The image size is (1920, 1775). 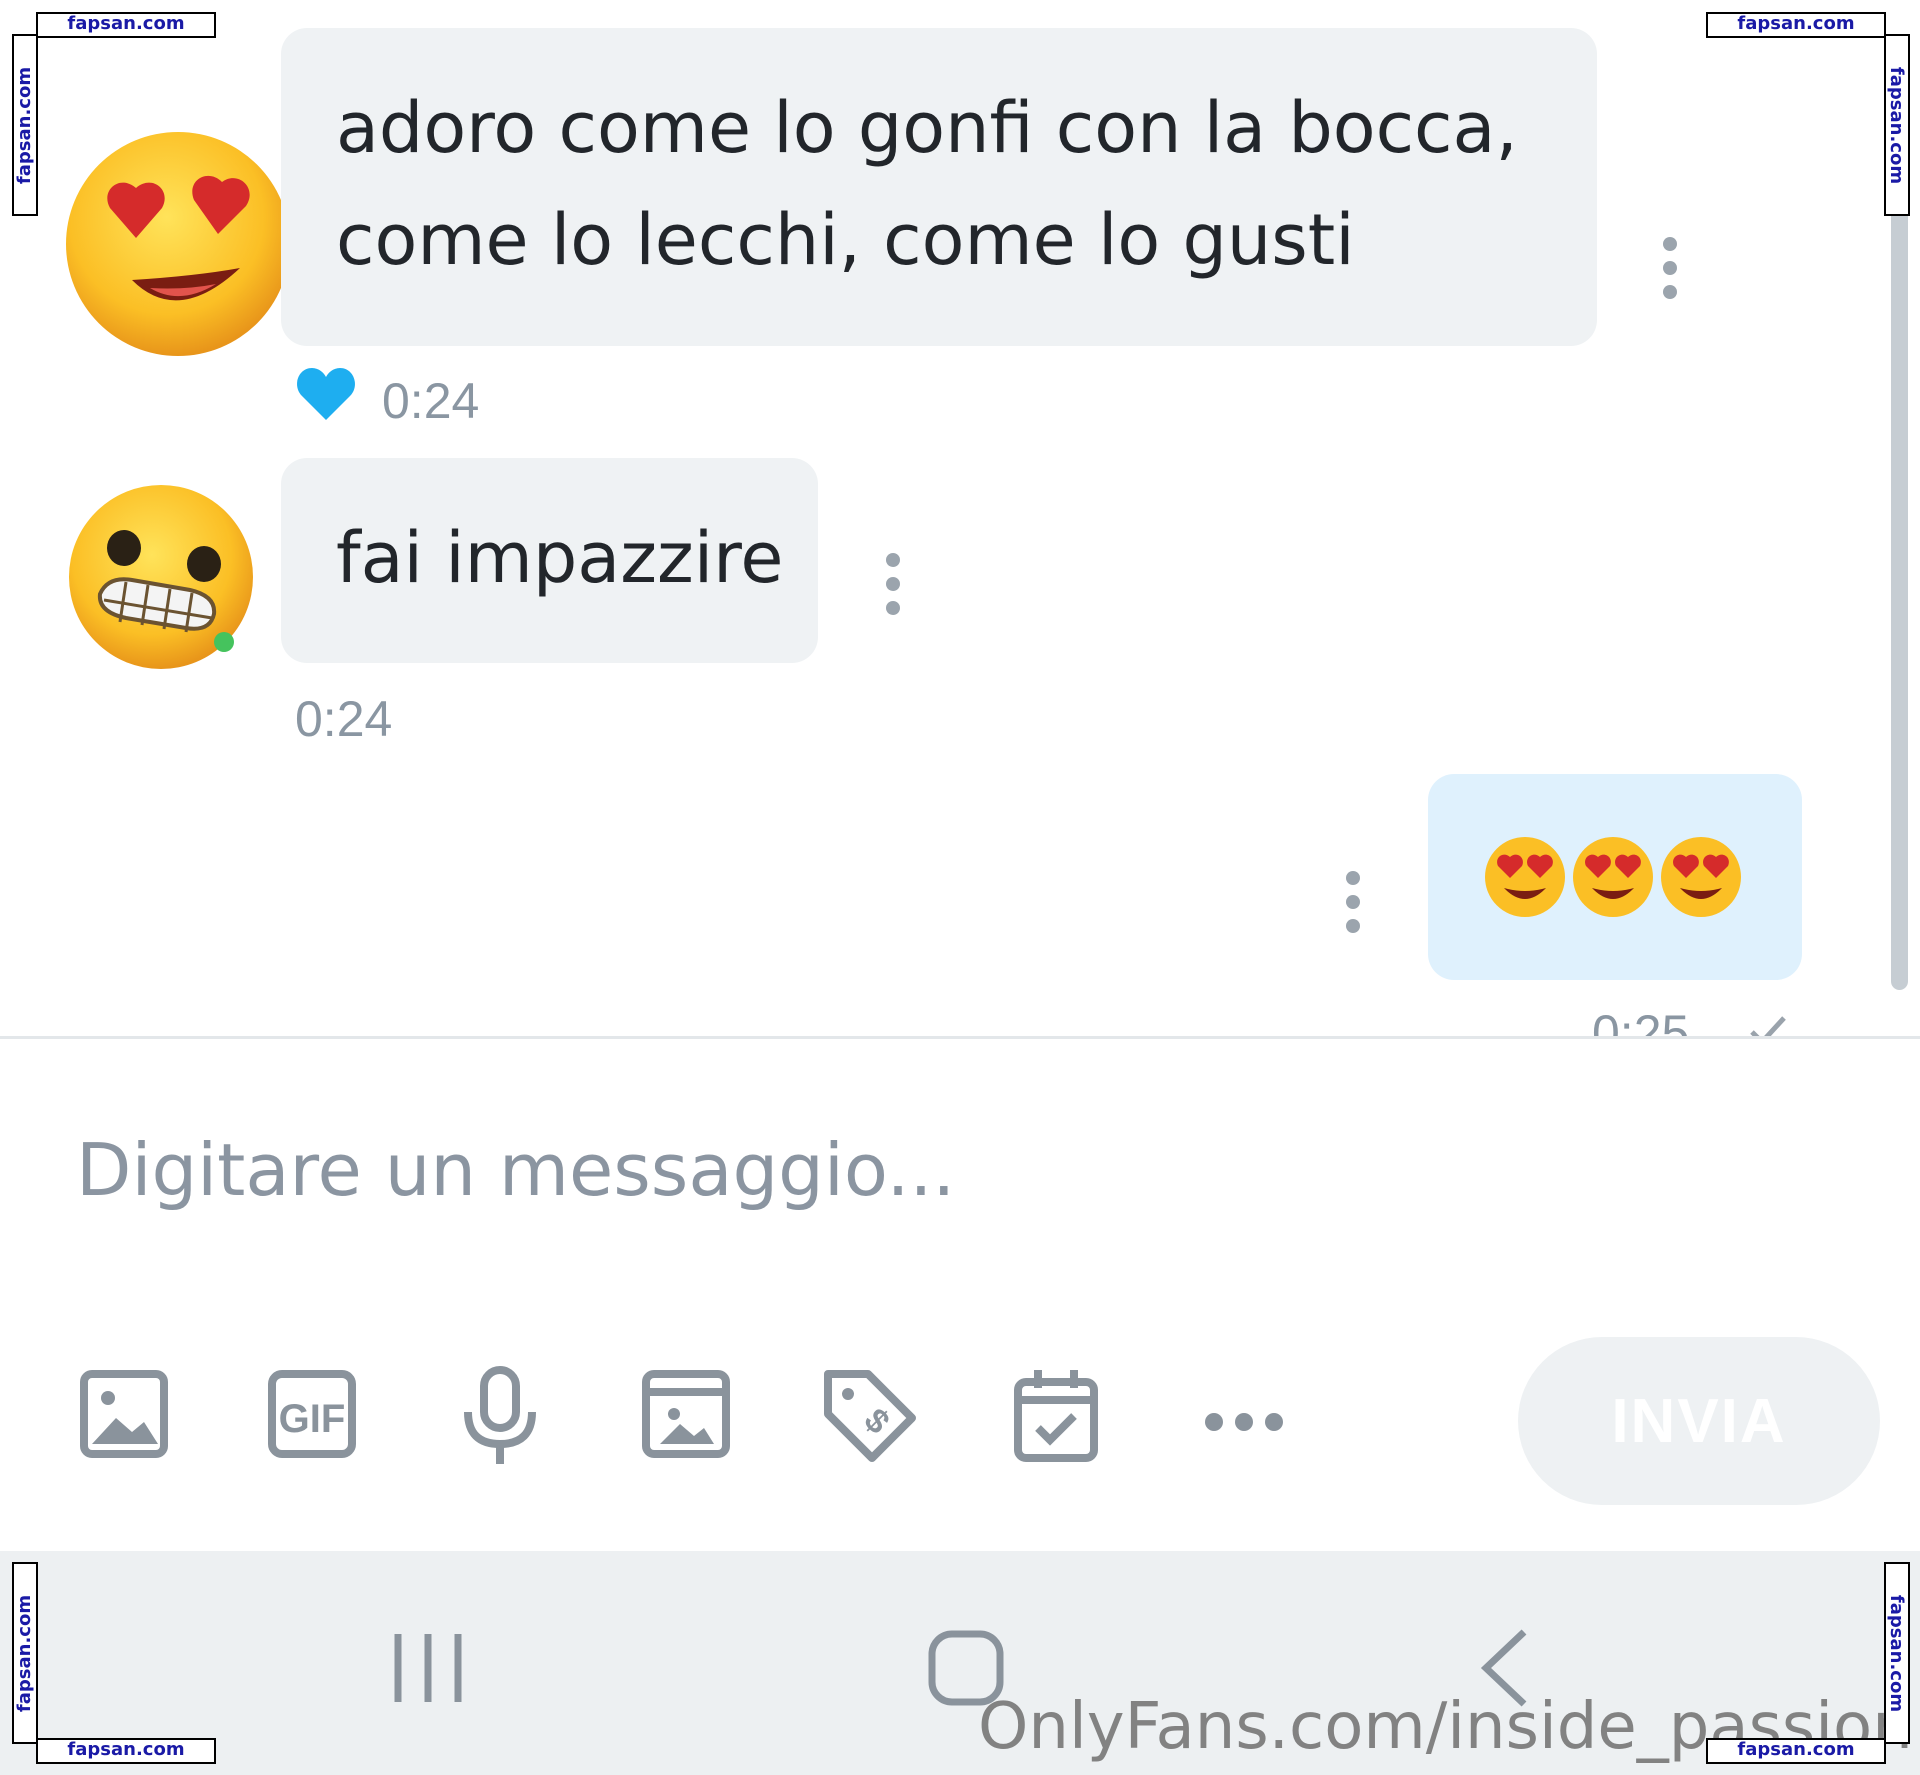 What do you see at coordinates (845, 240) in the screenshot?
I see `message-text-line-2: come lo lecchi, come lo gusti` at bounding box center [845, 240].